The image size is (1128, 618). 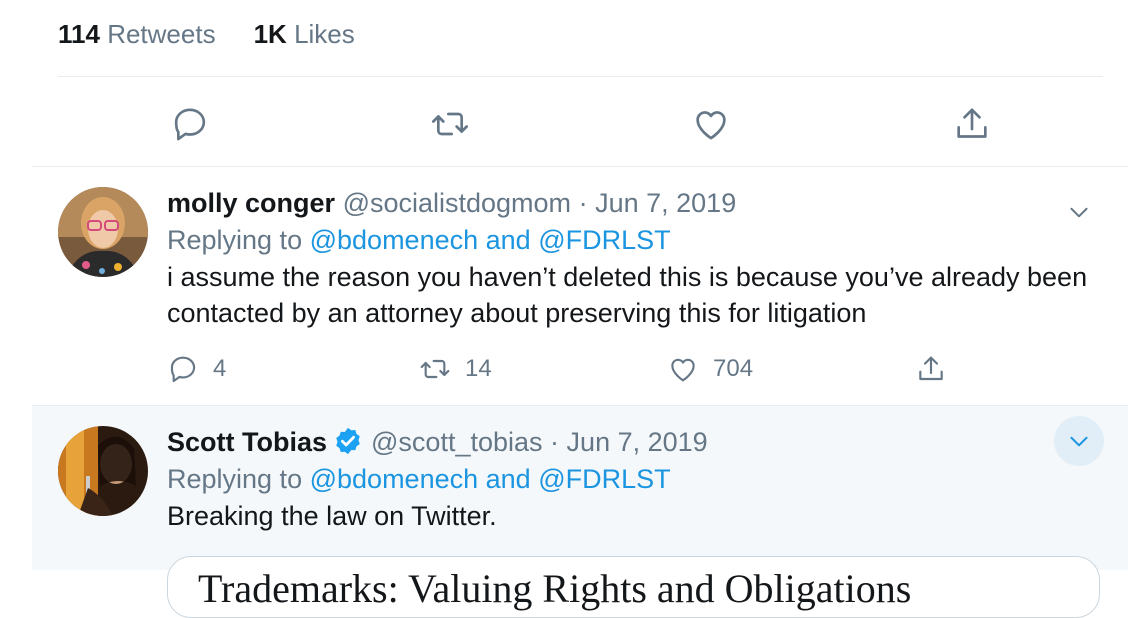 I want to click on user-name: molly conger, so click(x=251, y=203).